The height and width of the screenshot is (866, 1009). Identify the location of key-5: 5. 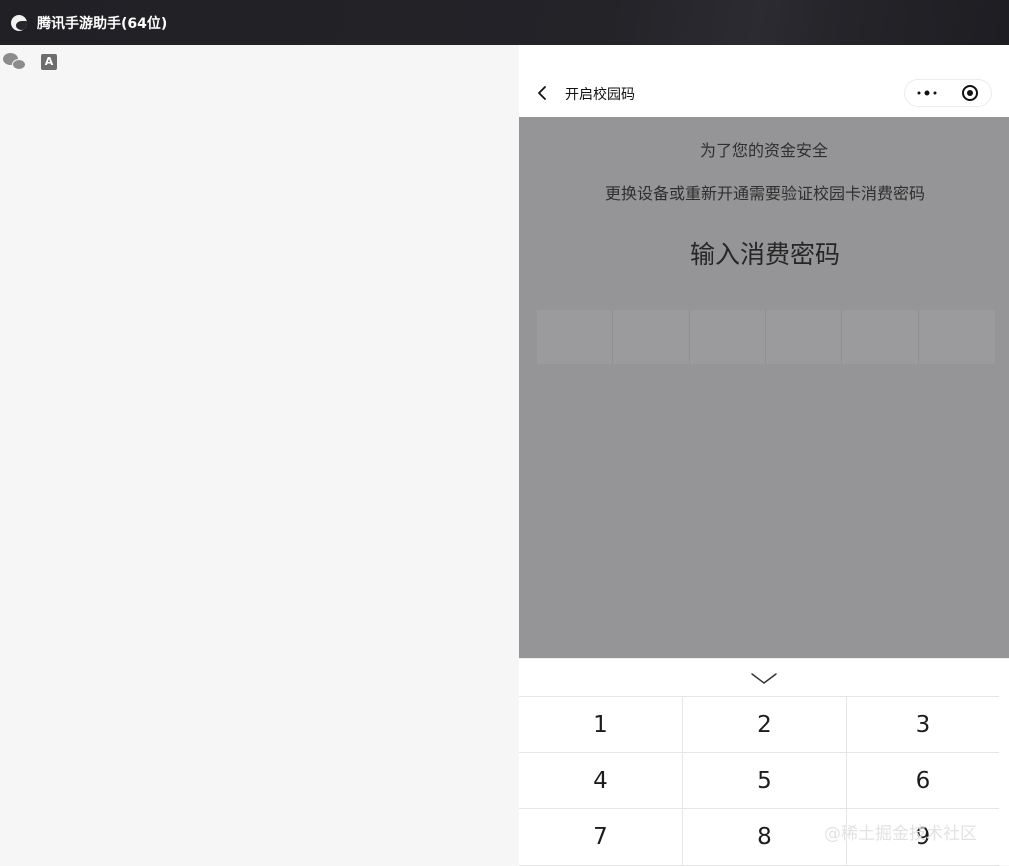
(765, 781).